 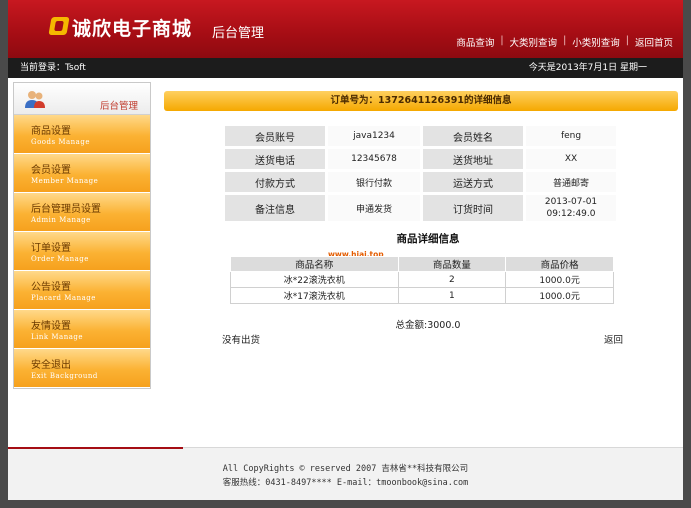 I want to click on status-bar: 当前登录：Tsoft 今天是2013年7月1日 星期一, so click(x=345, y=68).